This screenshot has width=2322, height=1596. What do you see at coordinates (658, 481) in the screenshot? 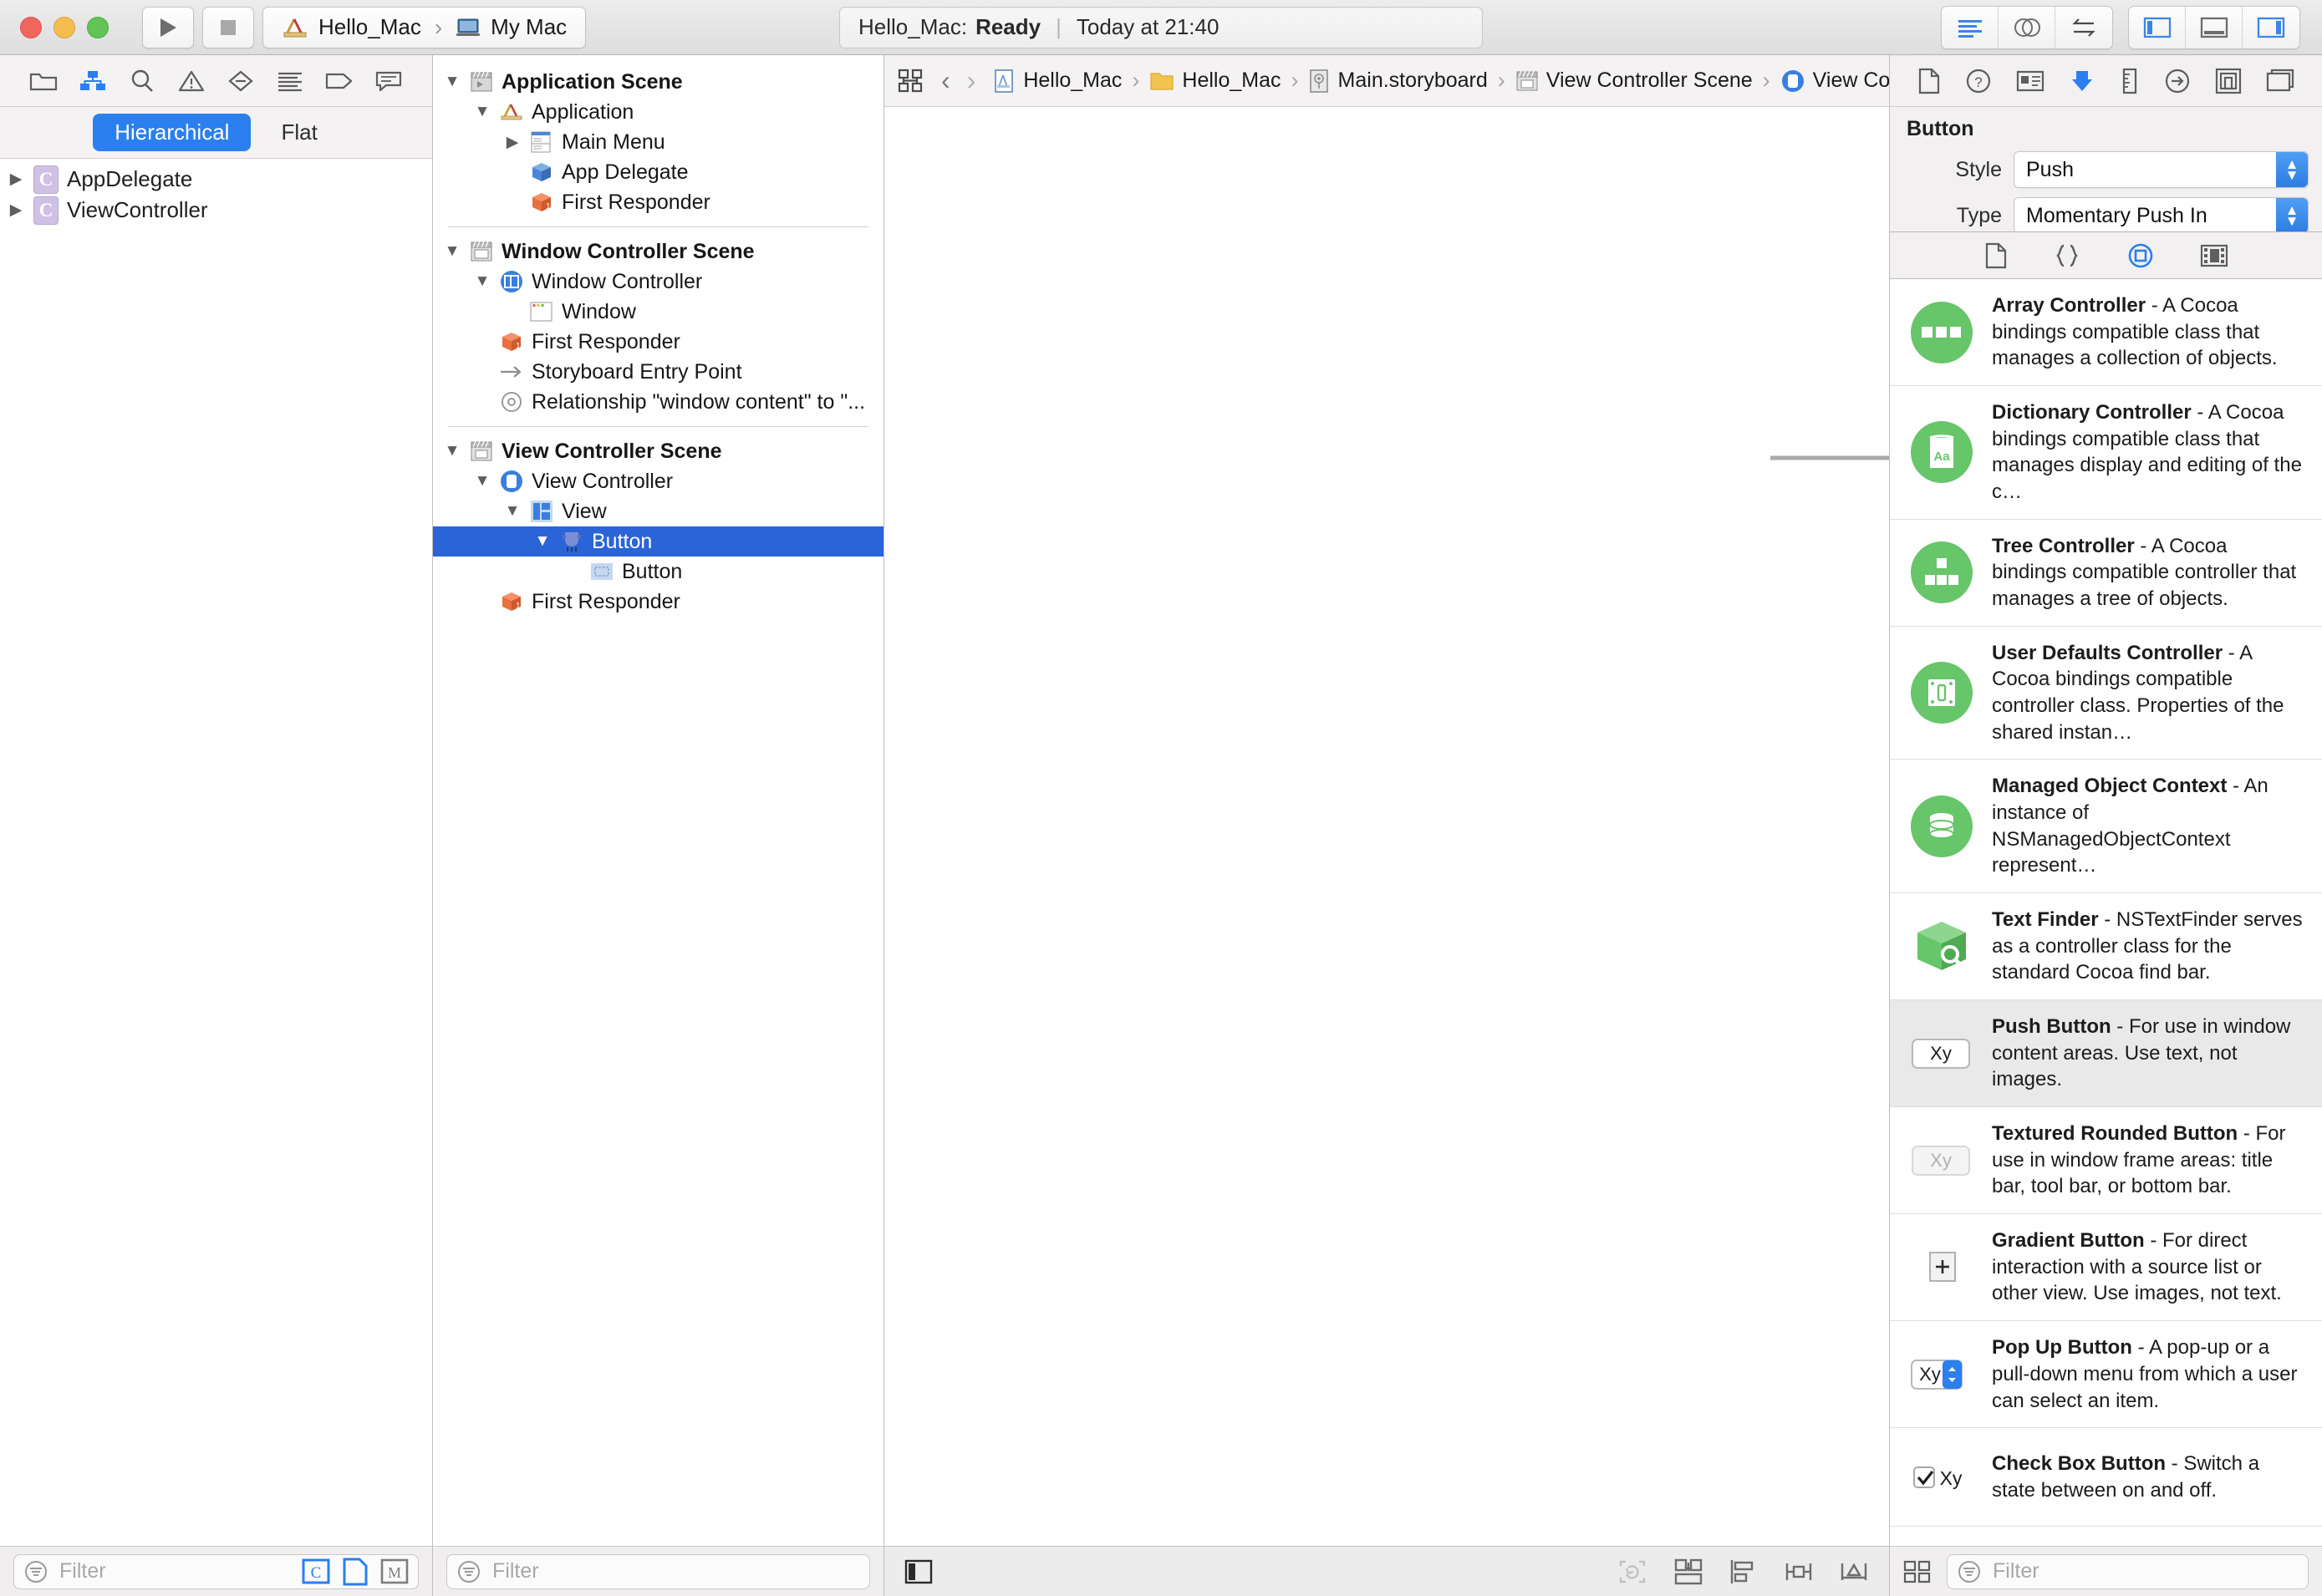
I see `outline-row-view-controller: ▼ View Controller` at bounding box center [658, 481].